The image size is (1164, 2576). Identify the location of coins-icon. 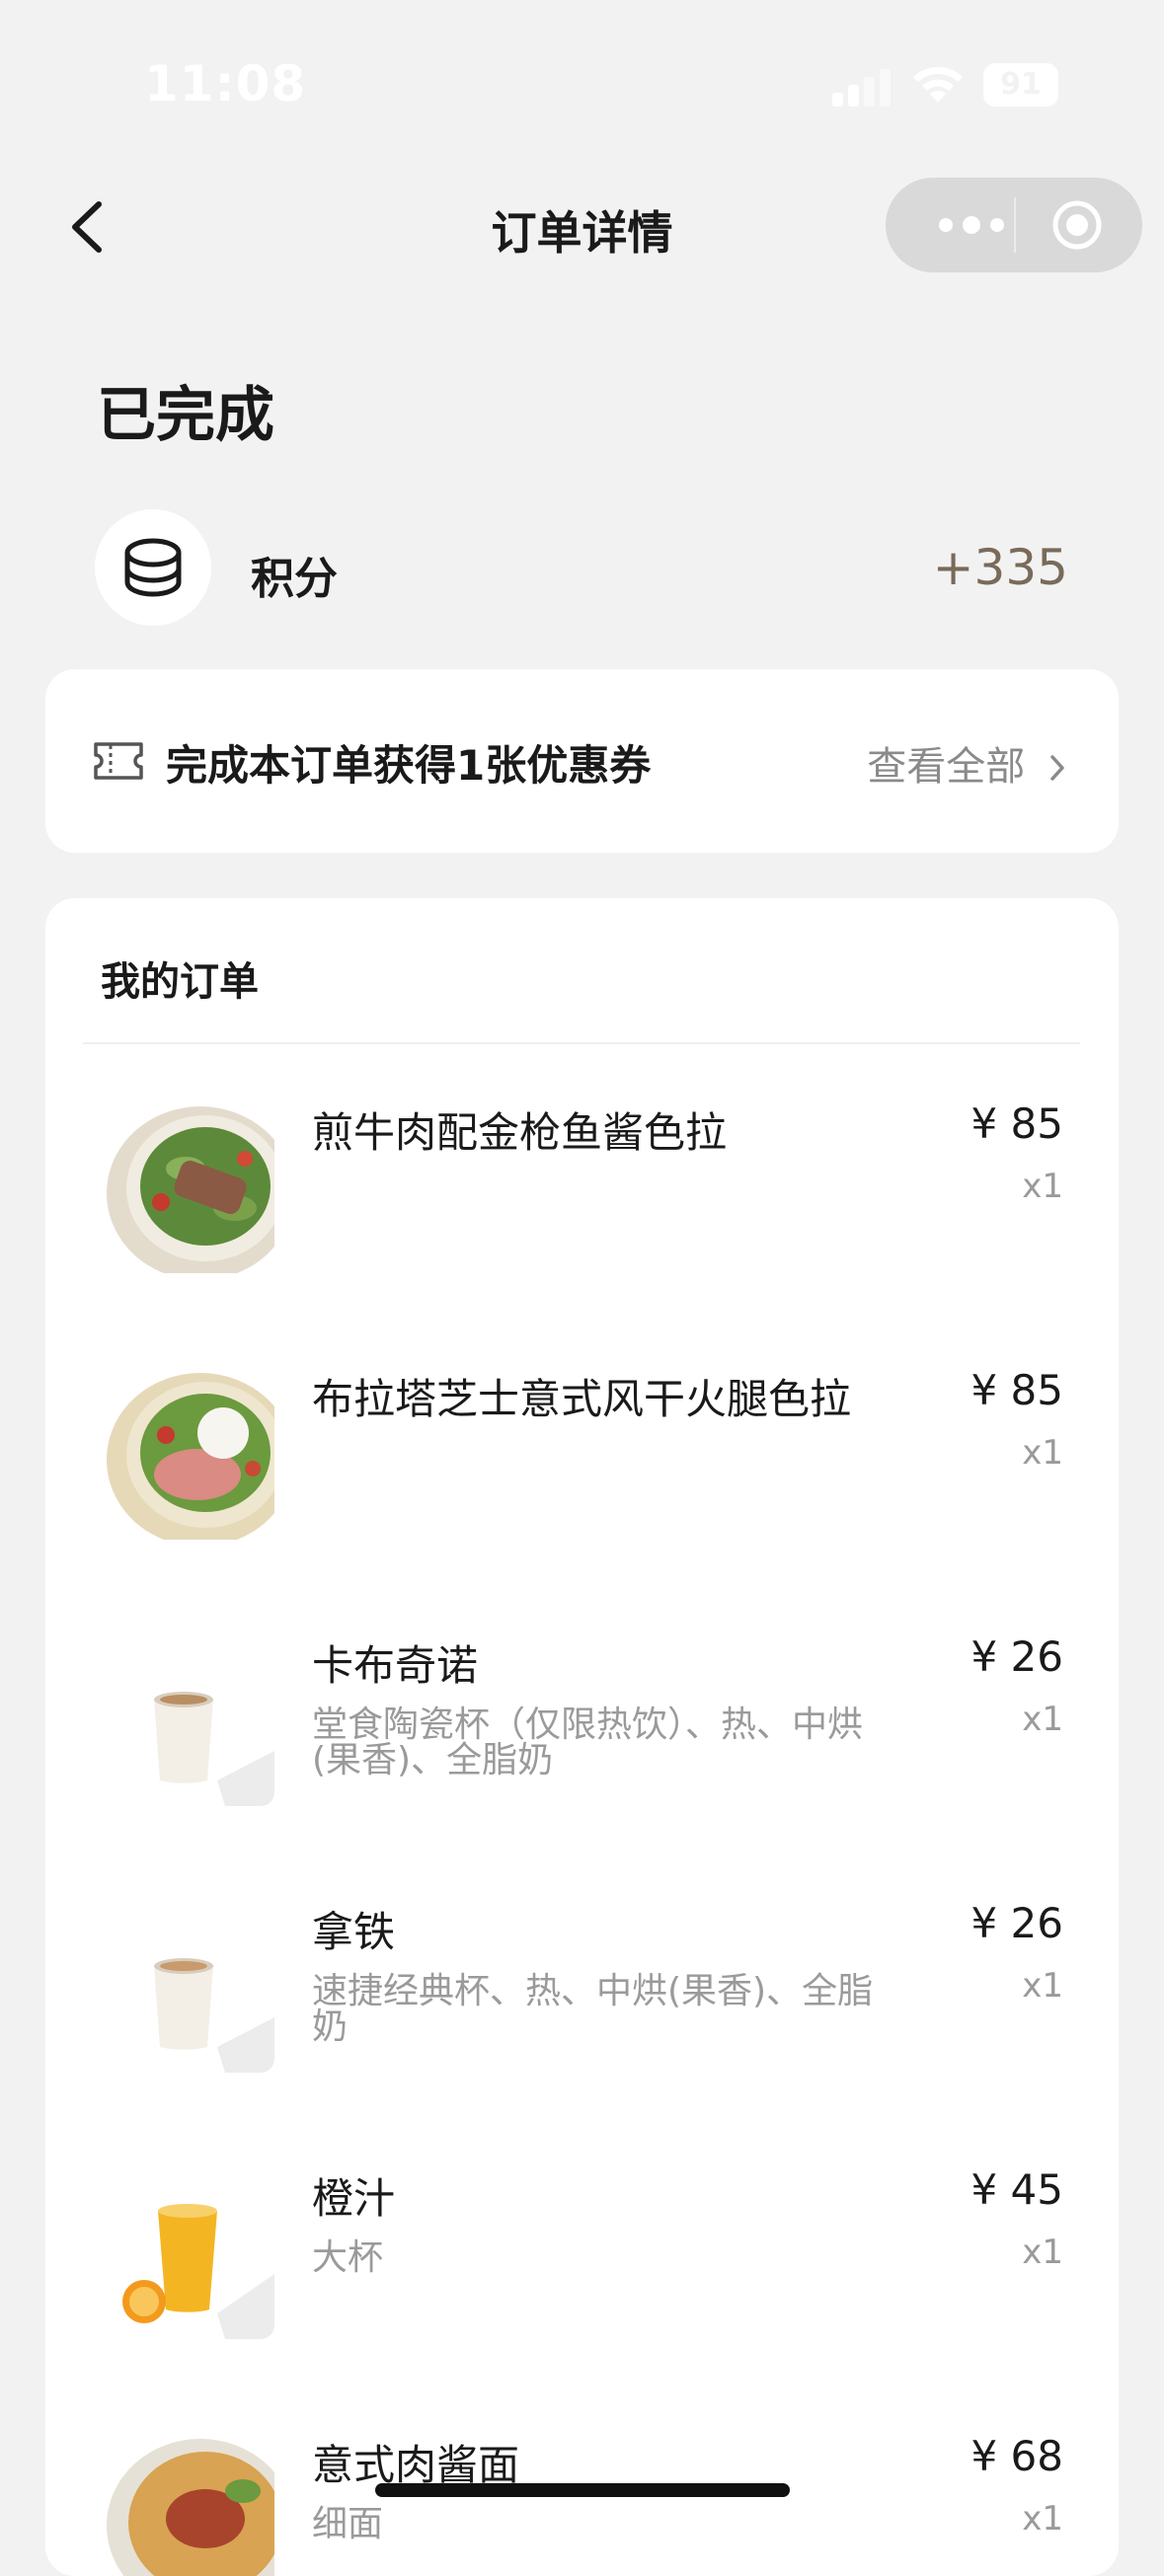
(153, 567).